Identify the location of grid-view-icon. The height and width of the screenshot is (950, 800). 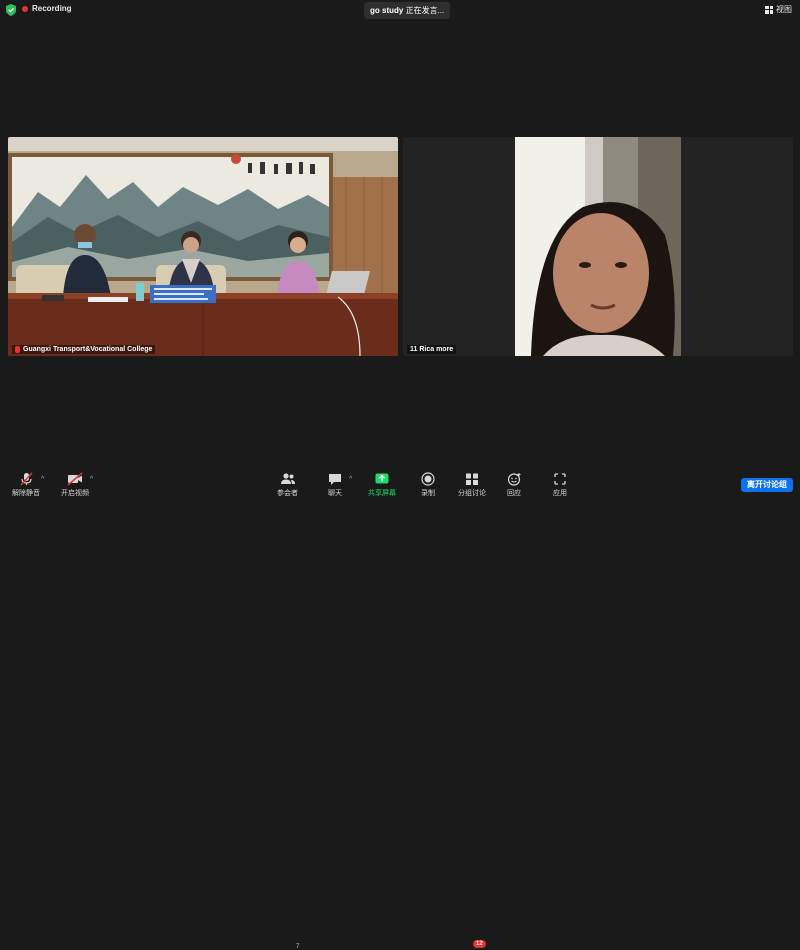
(769, 9).